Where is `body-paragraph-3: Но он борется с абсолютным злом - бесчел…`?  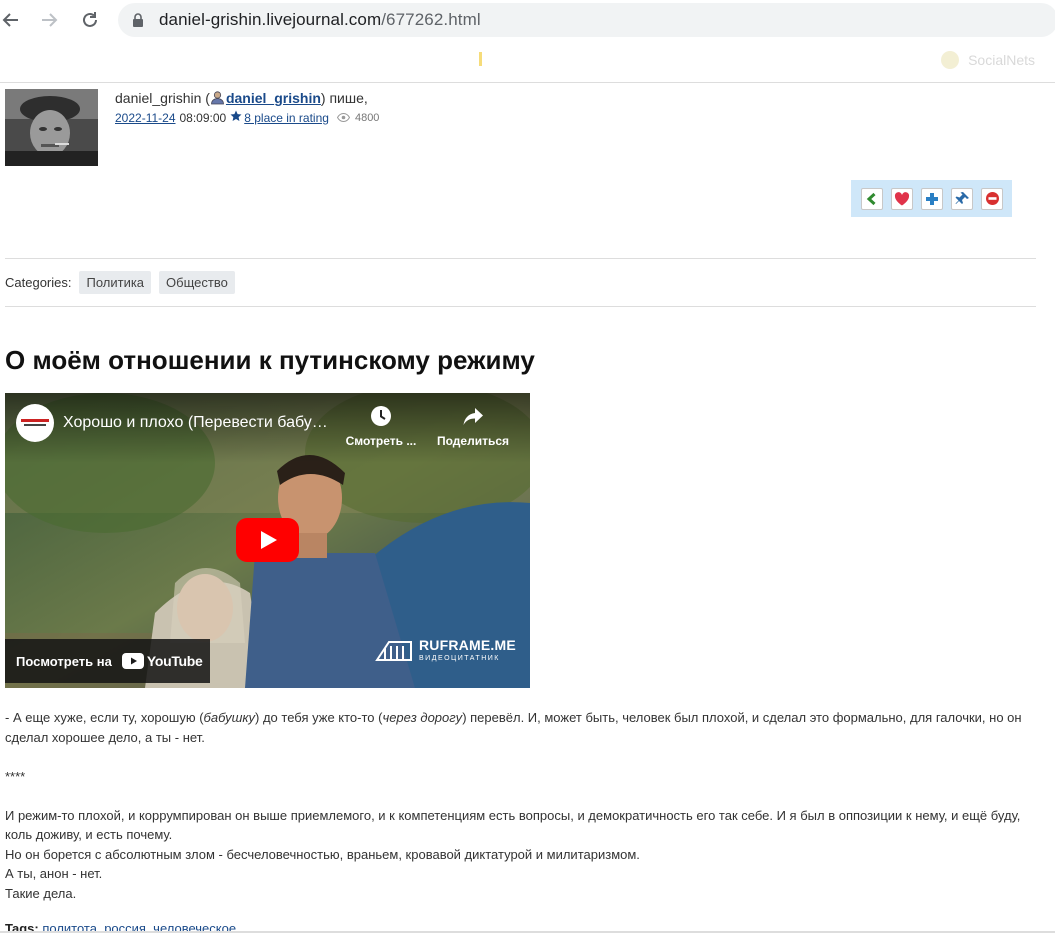 body-paragraph-3: Но он борется с абсолютным злом - бесчел… is located at coordinates (322, 854).